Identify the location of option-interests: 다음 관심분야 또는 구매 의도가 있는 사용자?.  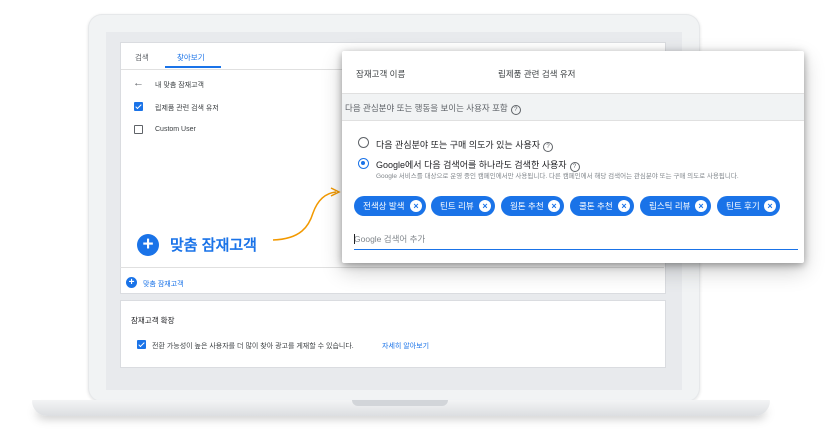
(465, 145).